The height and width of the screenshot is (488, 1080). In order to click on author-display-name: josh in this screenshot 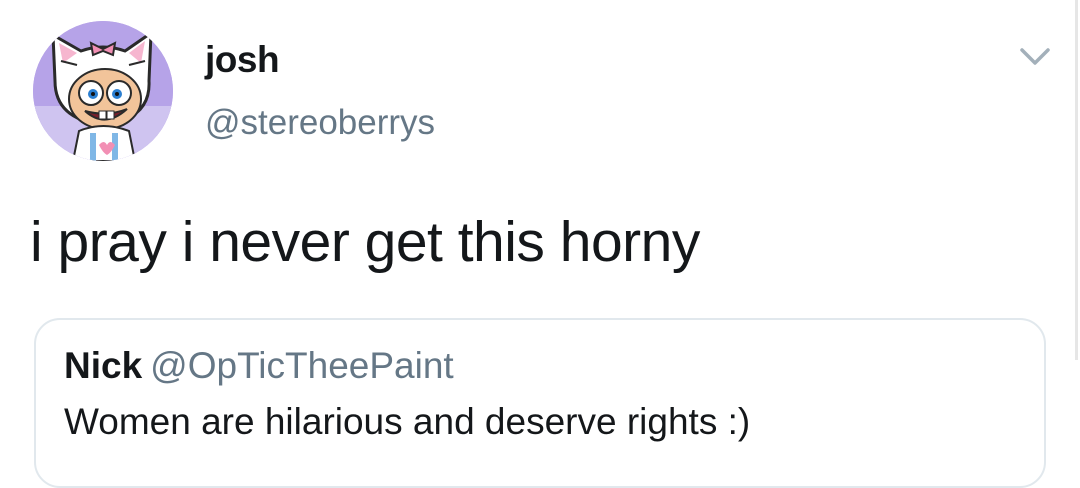, I will do `click(242, 60)`.